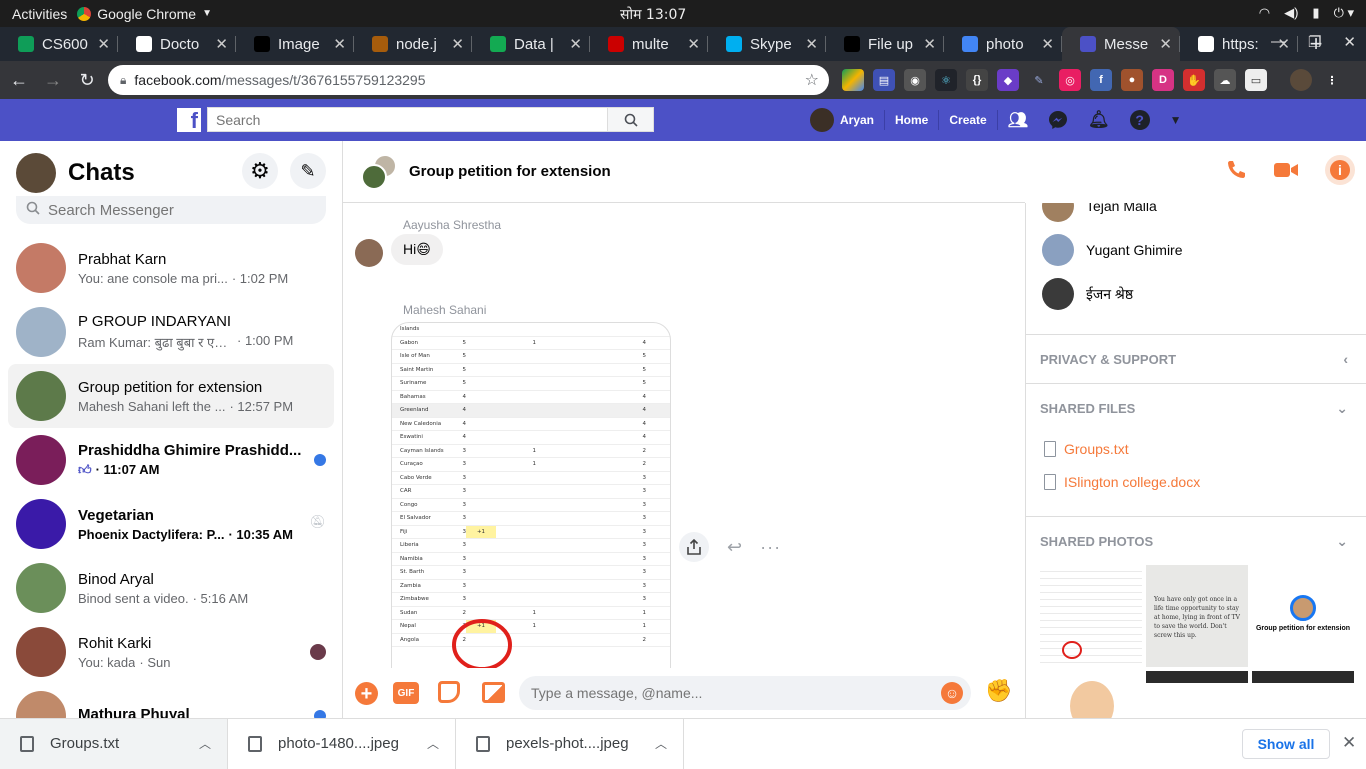 The height and width of the screenshot is (769, 1366). I want to click on d-extension-icon: D, so click(1163, 80).